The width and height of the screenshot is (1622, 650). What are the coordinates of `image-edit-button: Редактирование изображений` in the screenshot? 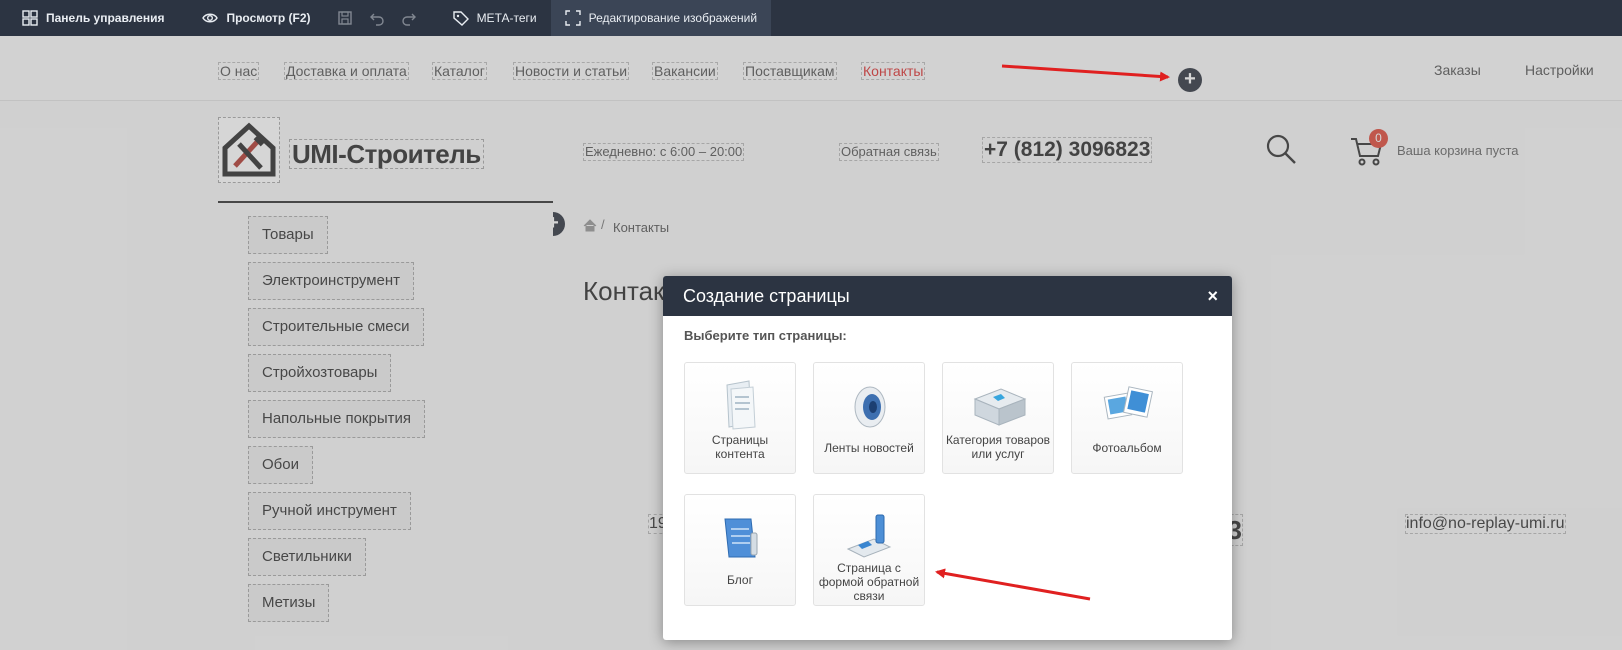 It's located at (661, 18).